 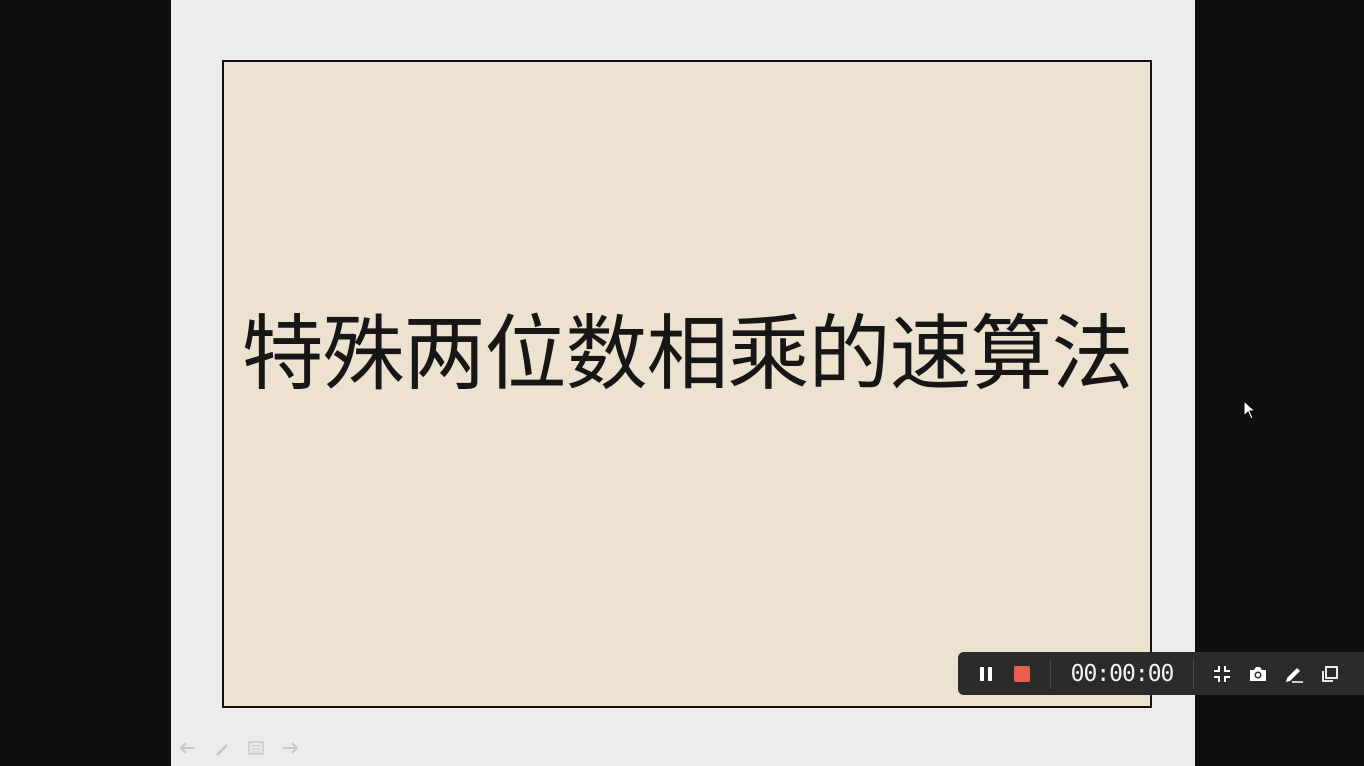 I want to click on exit-fullscreen-button, so click(x=1222, y=673).